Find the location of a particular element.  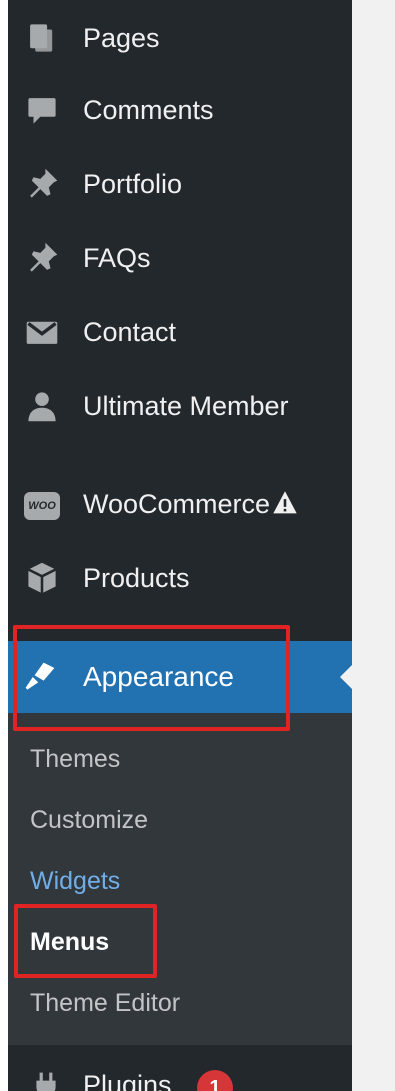

menu-label-plugins: Plugins is located at coordinates (127, 1080).